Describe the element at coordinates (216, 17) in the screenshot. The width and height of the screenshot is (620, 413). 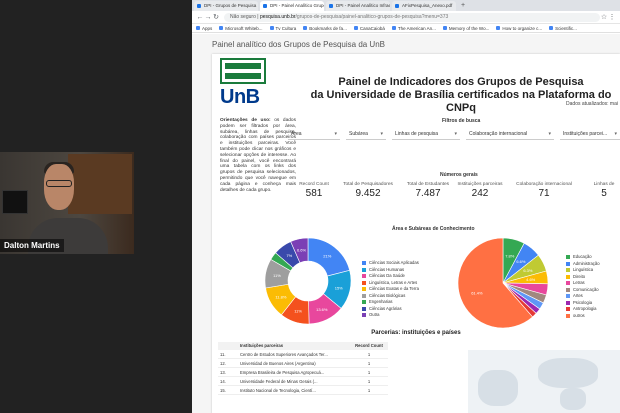
I see `reload-icon: ↻` at that location.